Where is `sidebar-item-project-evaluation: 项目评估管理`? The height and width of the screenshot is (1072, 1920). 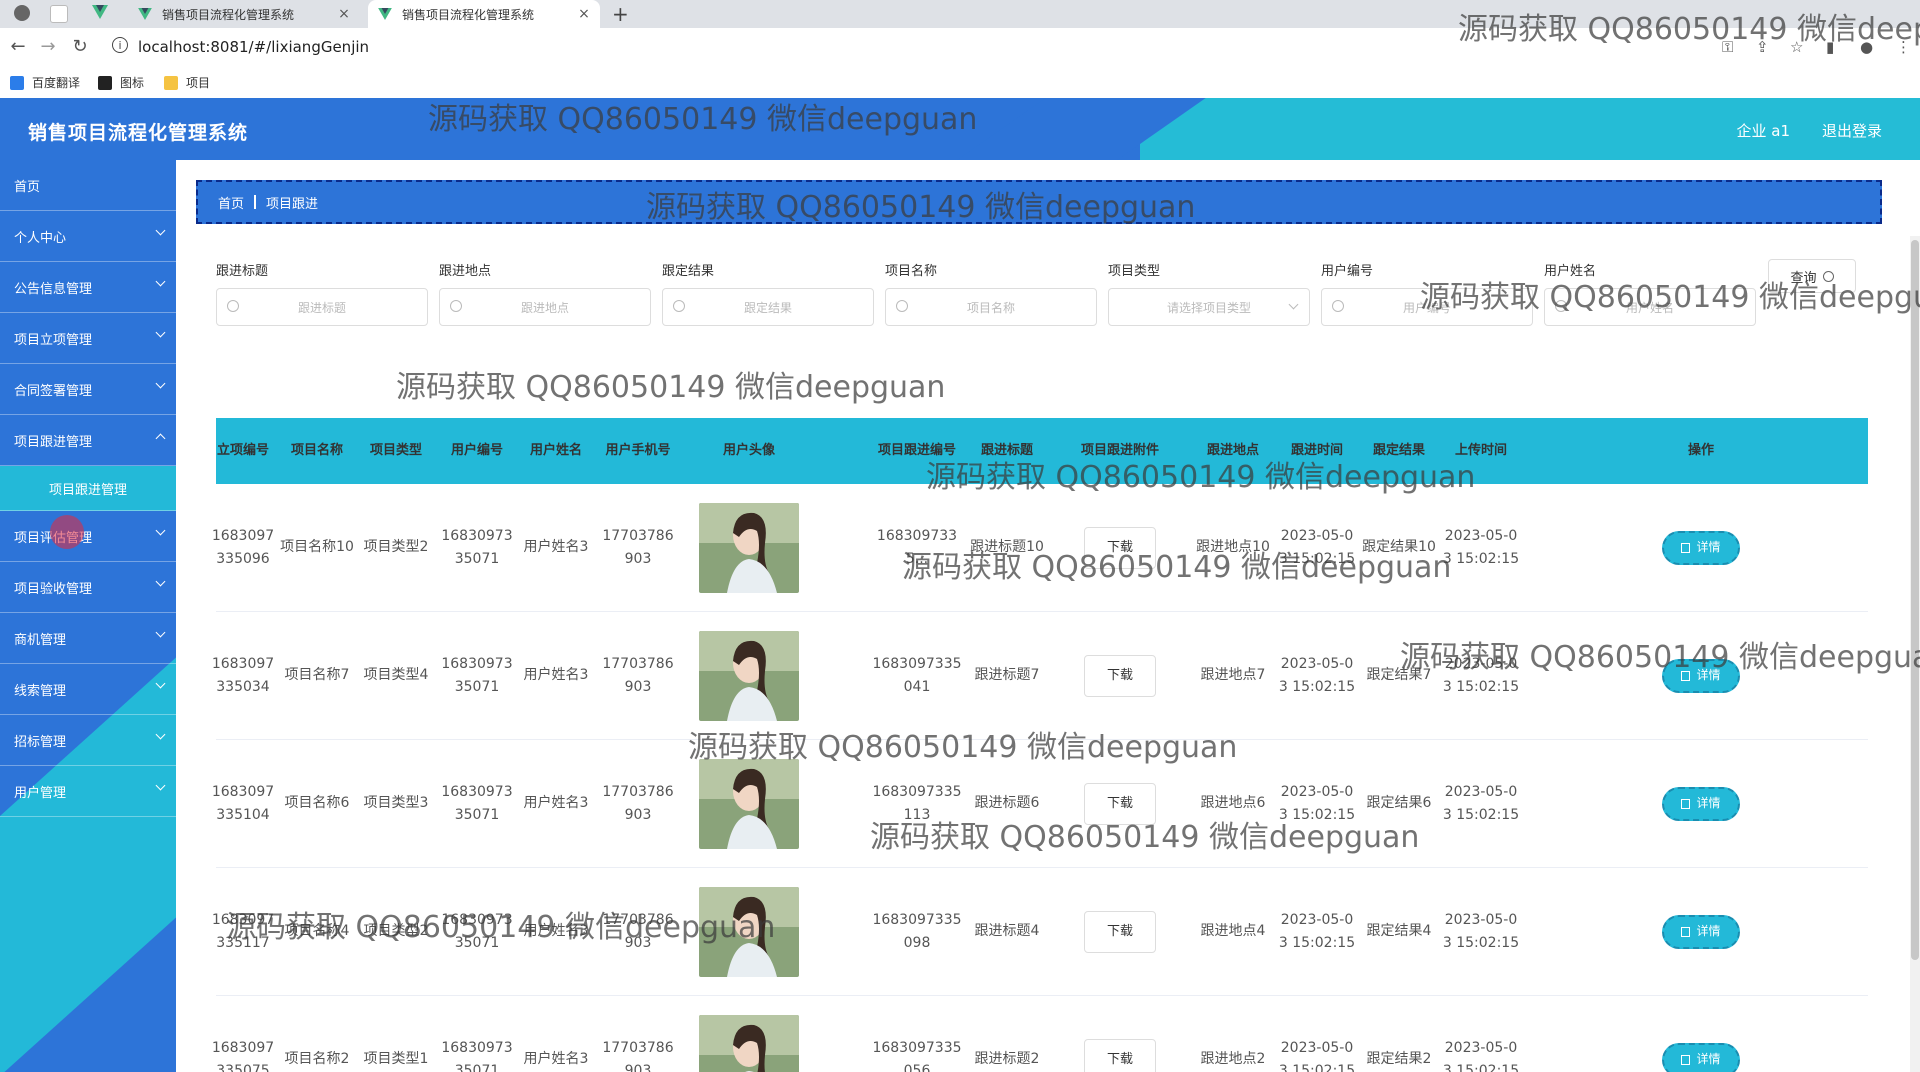 sidebar-item-project-evaluation: 项目评估管理 is located at coordinates (88, 536).